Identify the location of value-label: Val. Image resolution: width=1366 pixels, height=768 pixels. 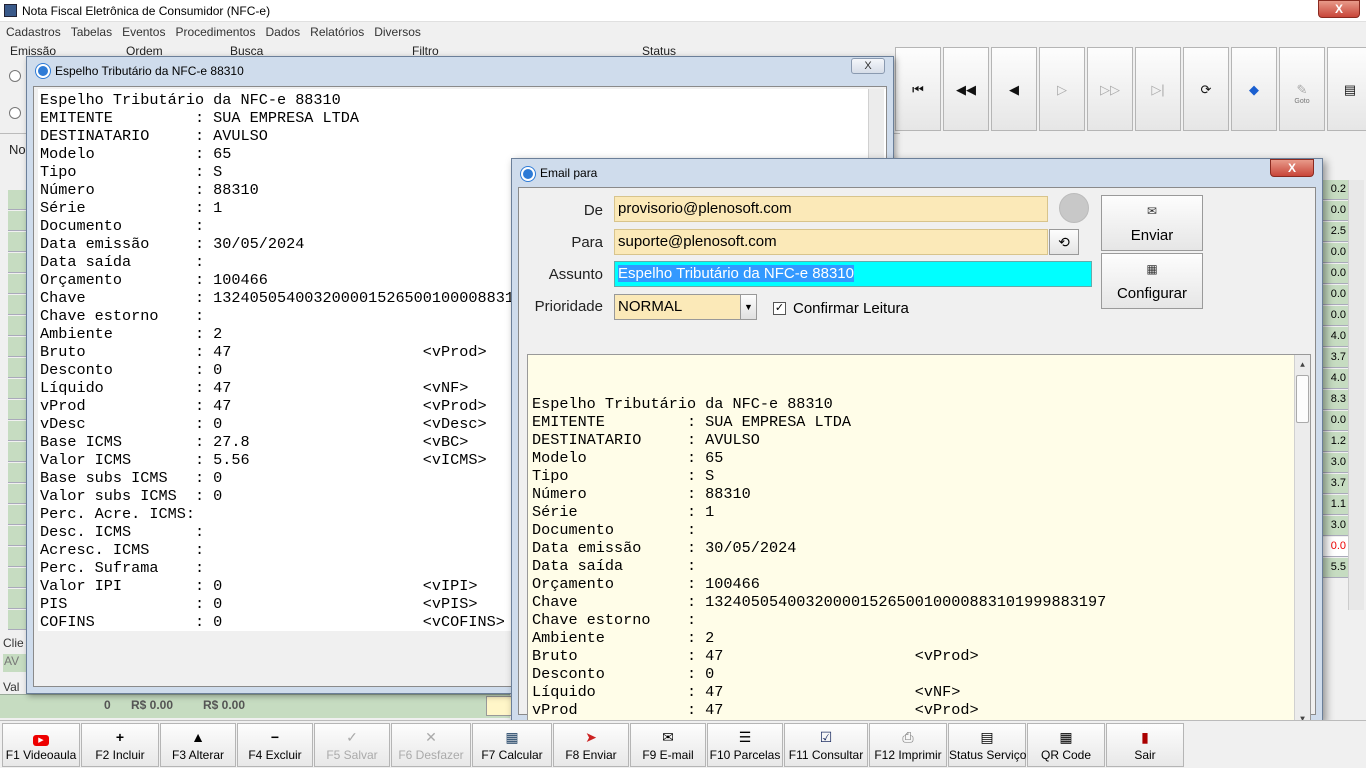
(11, 687).